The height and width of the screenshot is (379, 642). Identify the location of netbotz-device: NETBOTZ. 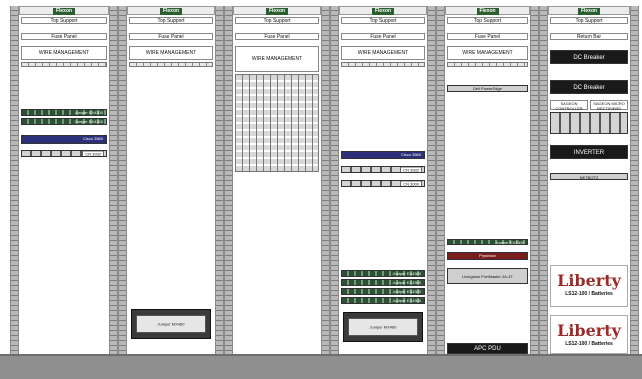
(589, 176).